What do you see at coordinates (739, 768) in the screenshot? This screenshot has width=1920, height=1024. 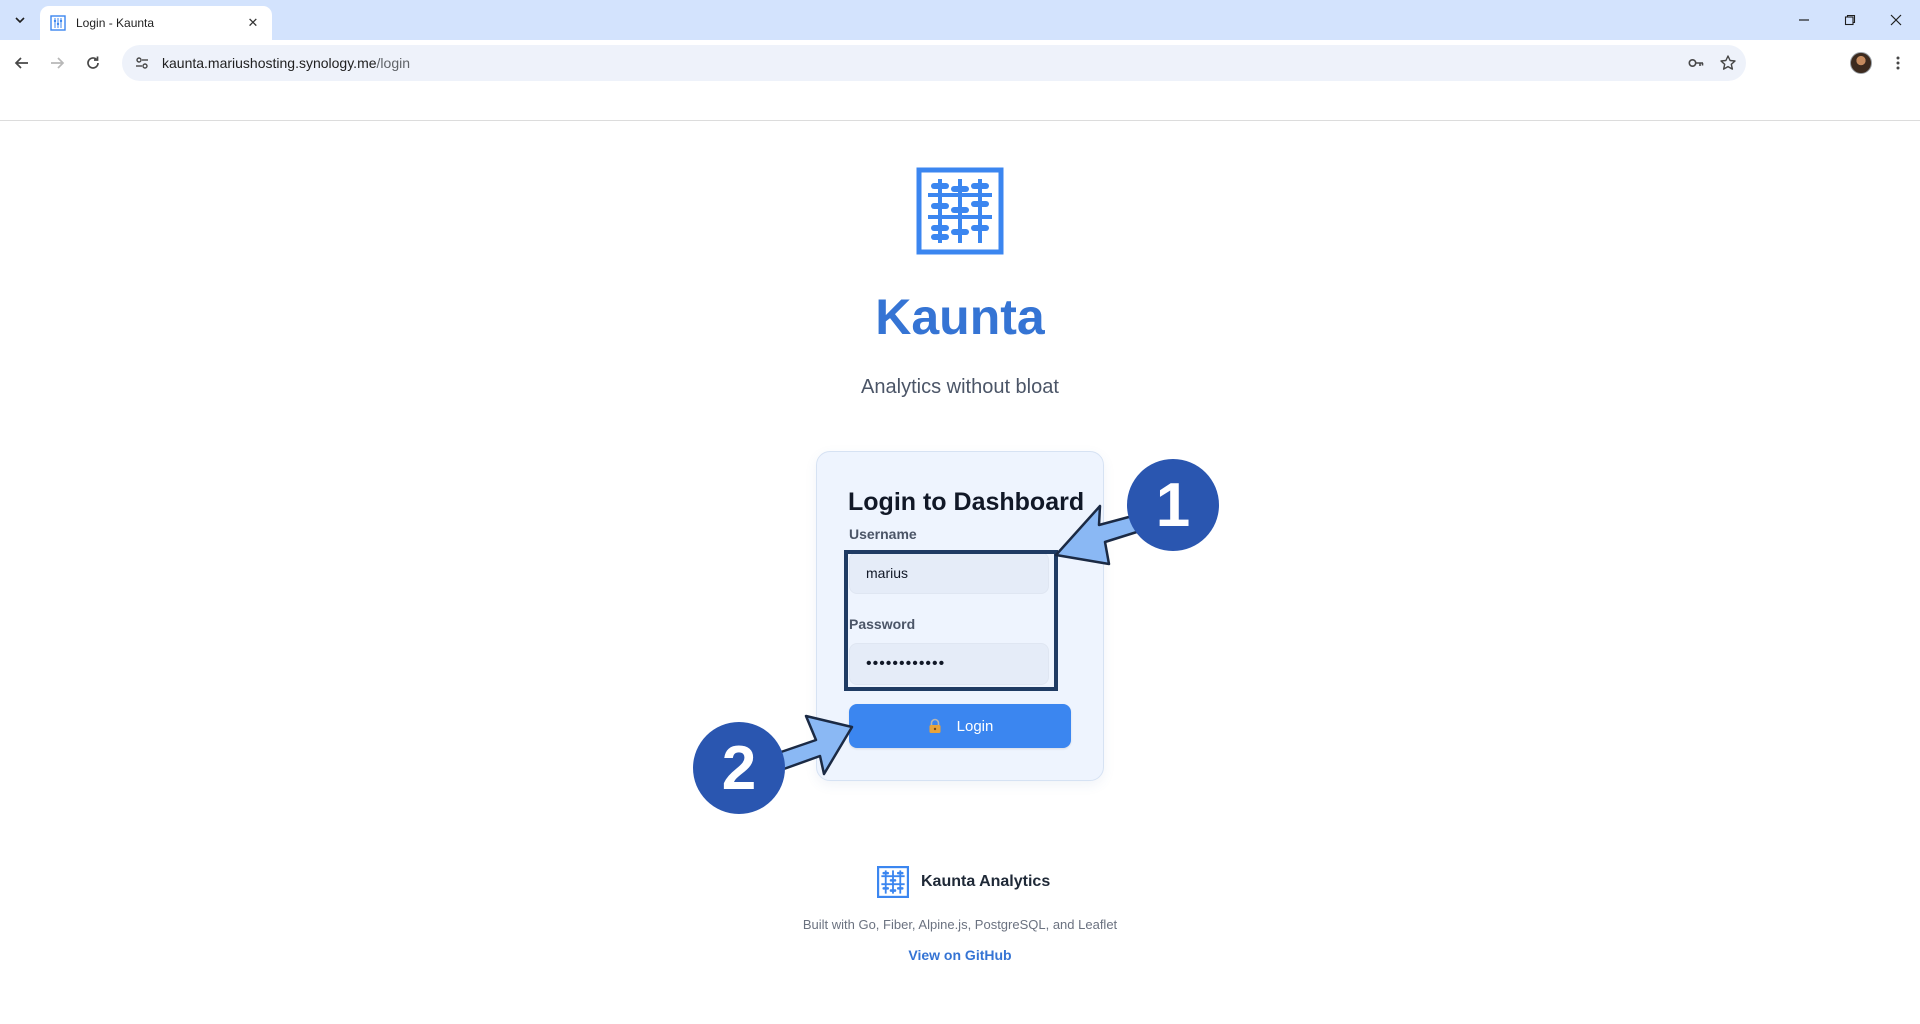 I see `annotation-badge-2: 2` at bounding box center [739, 768].